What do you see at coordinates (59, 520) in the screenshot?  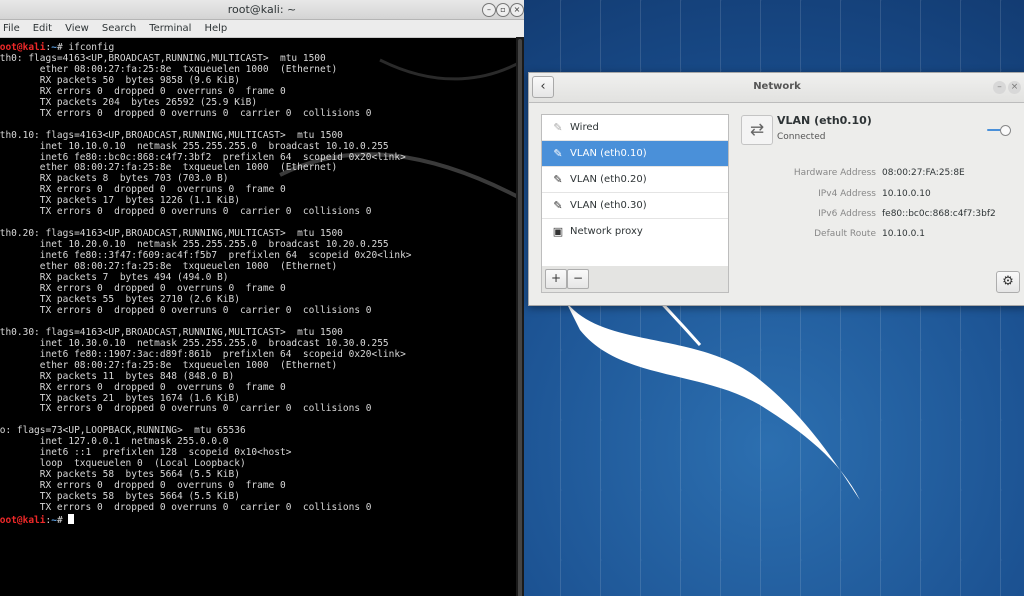 I see `prompt-symbol: #` at bounding box center [59, 520].